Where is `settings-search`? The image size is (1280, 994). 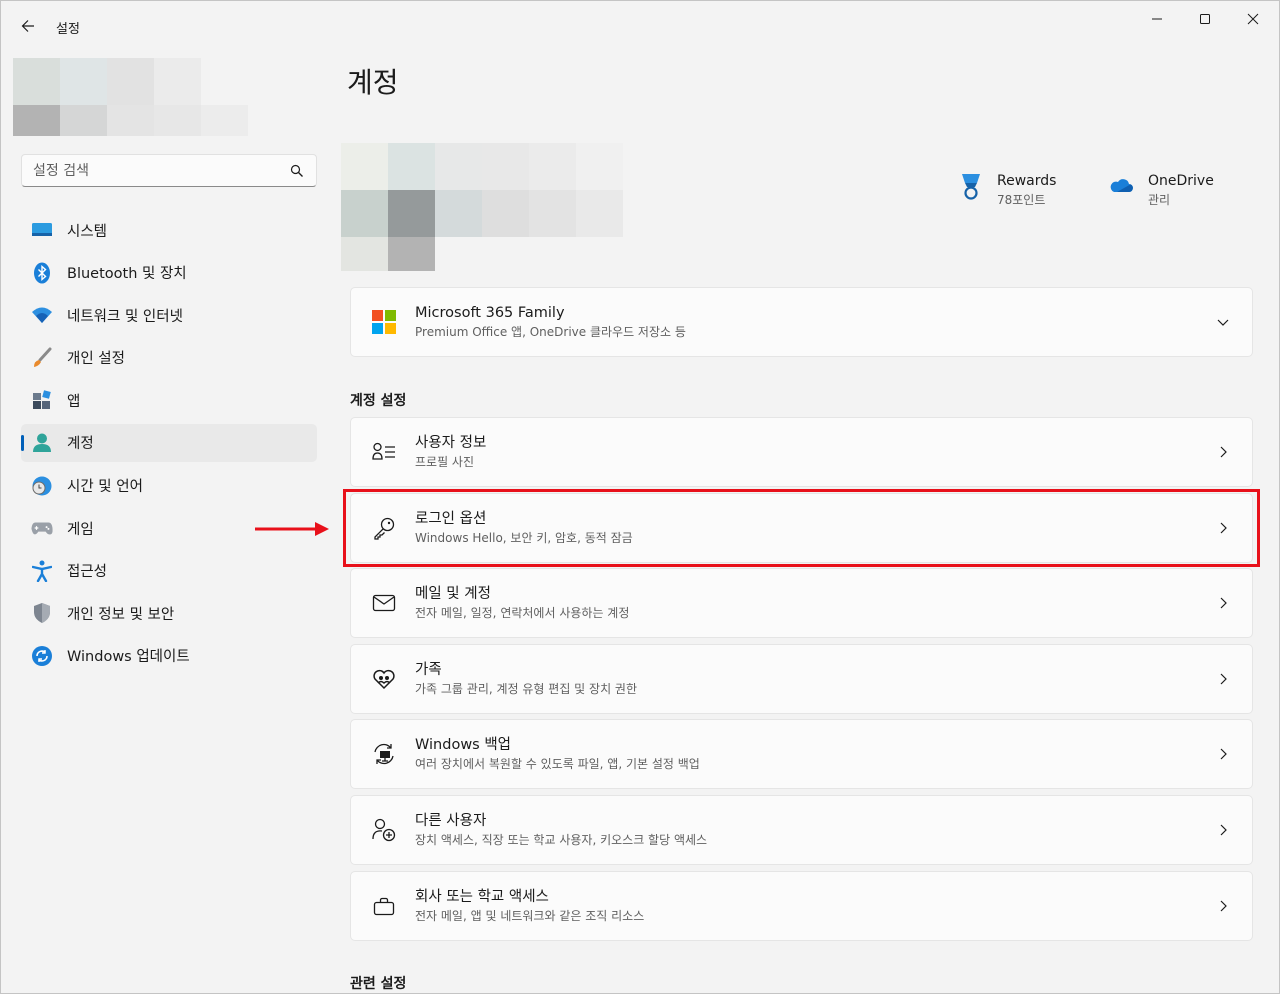
settings-search is located at coordinates (169, 170).